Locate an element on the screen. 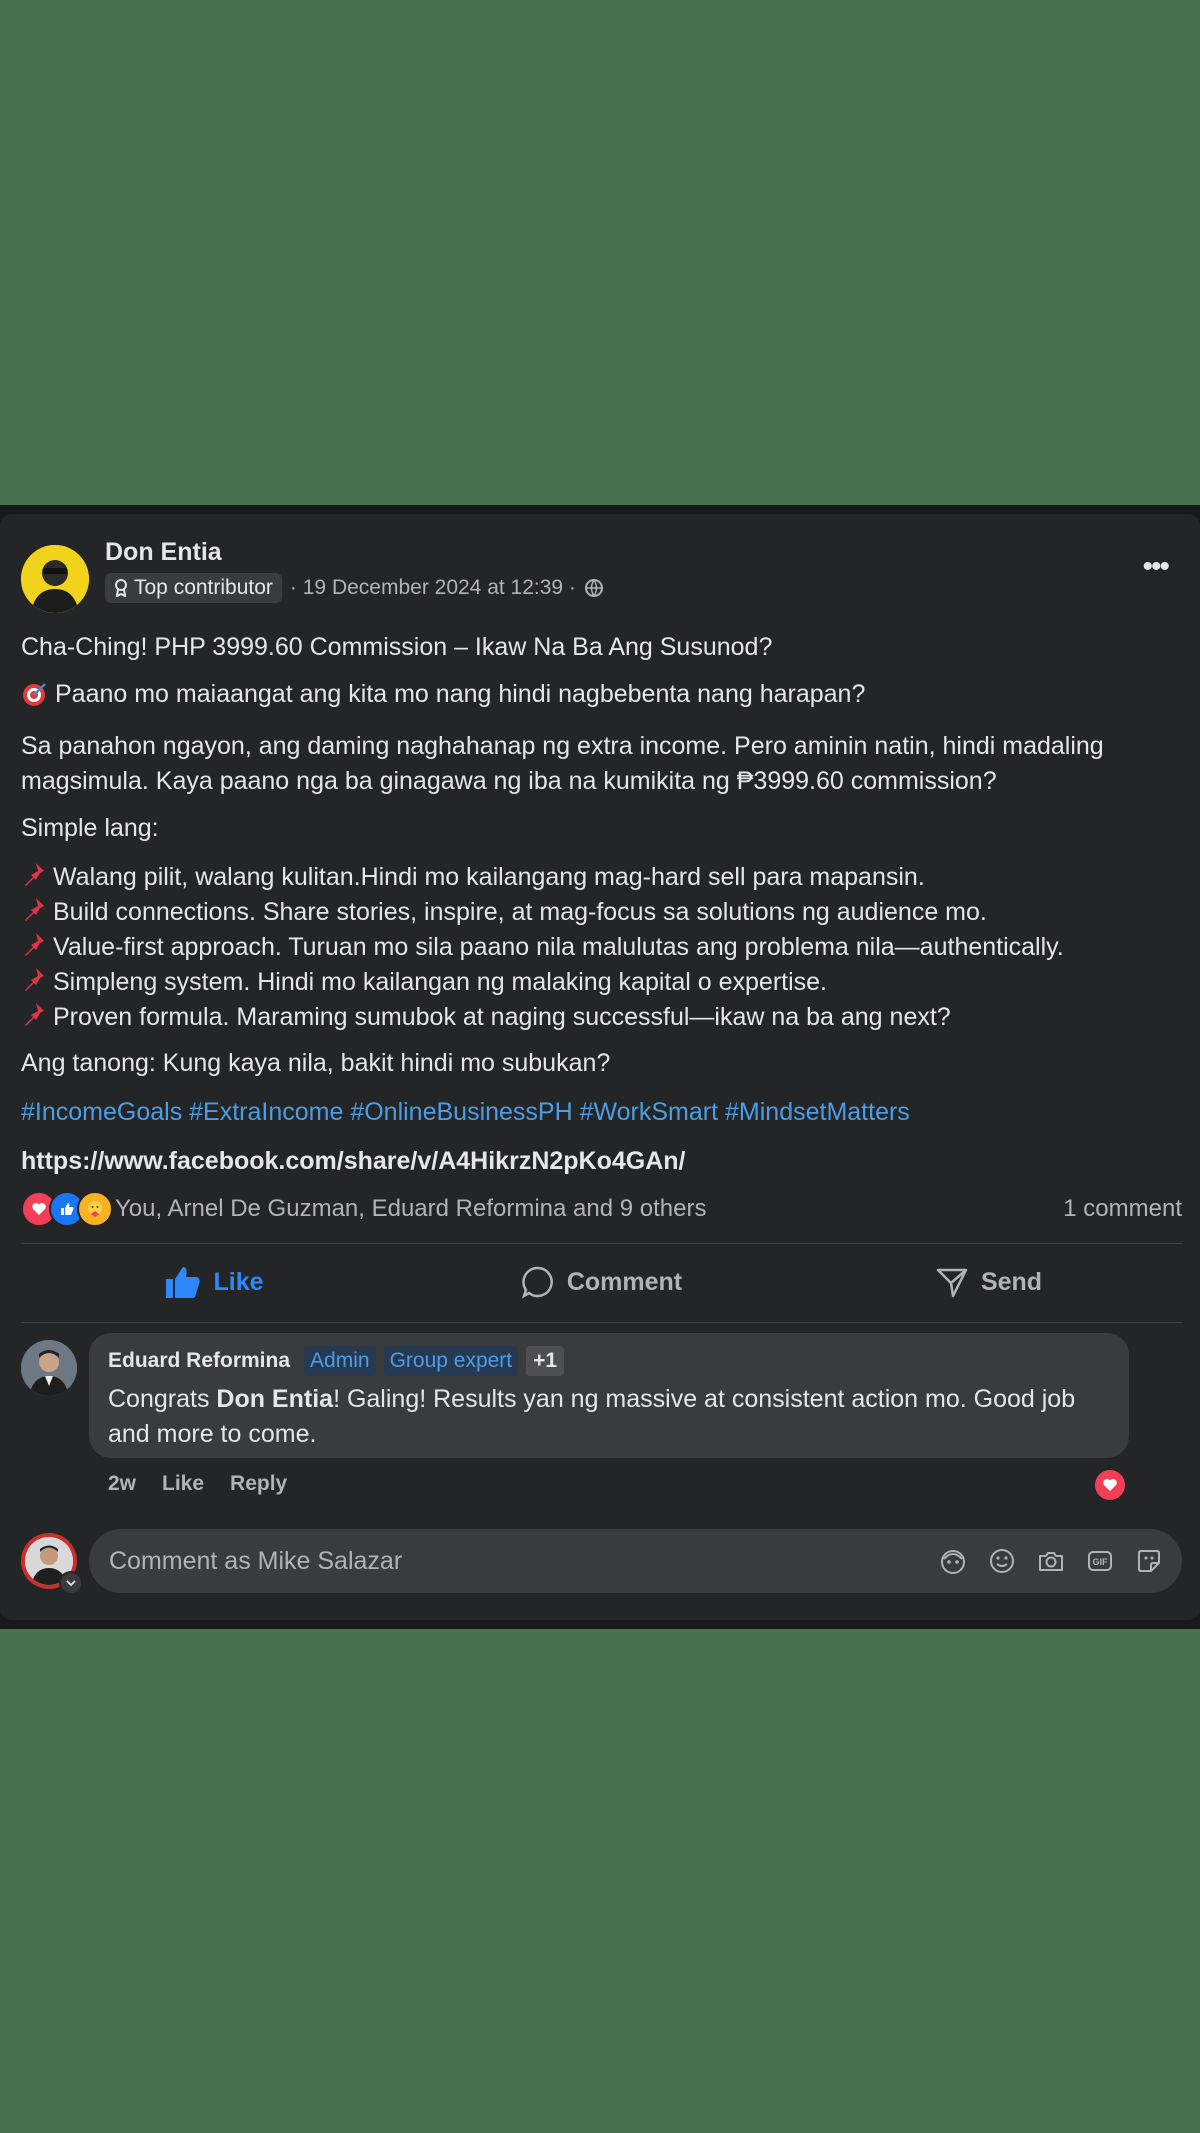  comment-age: 2w is located at coordinates (122, 1484).